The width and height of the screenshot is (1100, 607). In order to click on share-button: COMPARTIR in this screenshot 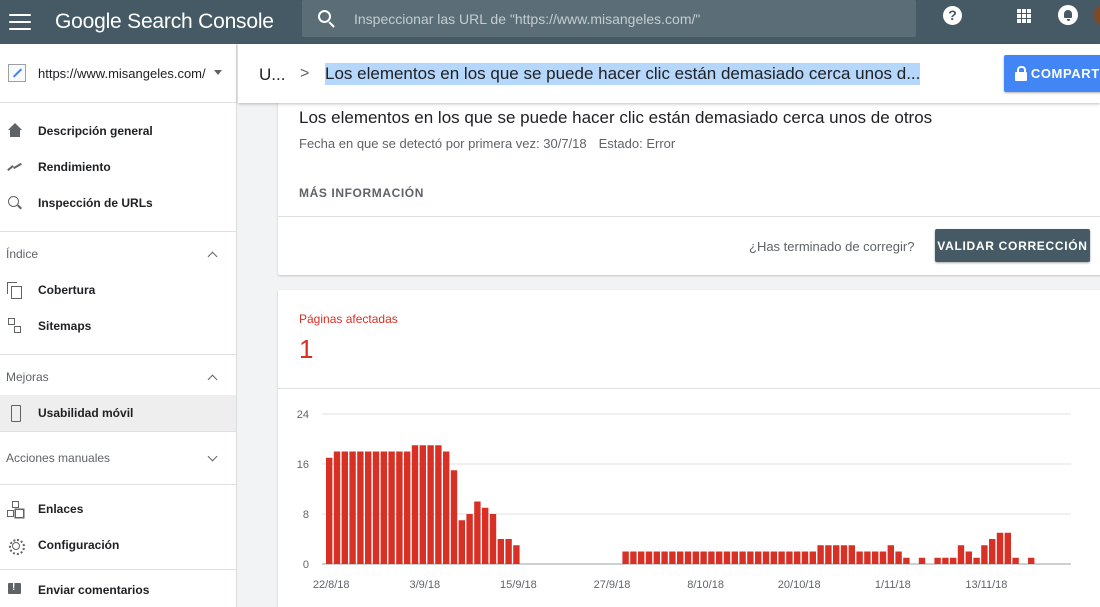, I will do `click(1052, 73)`.